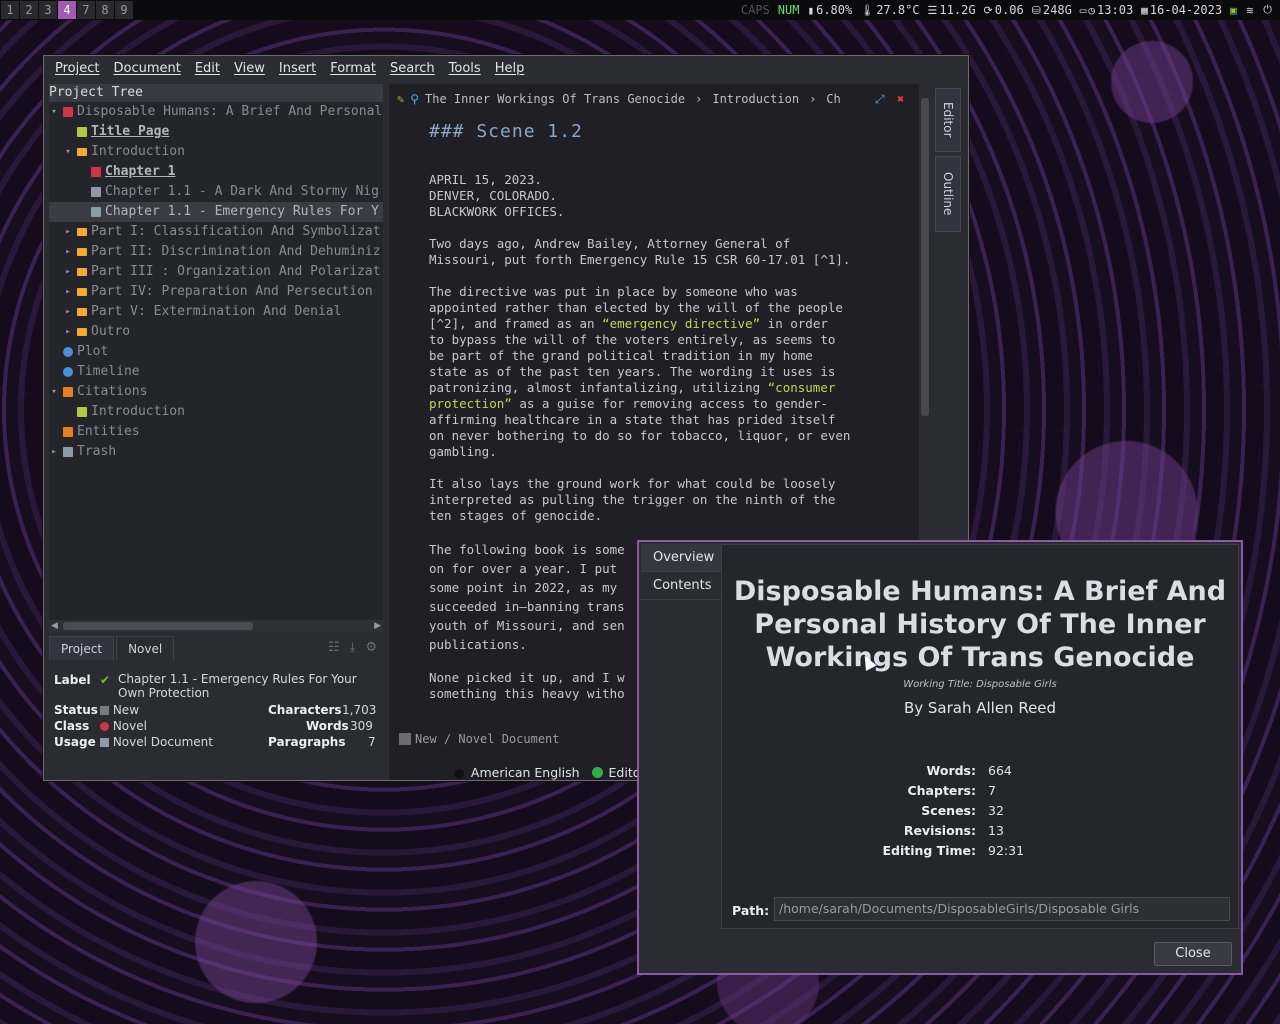 This screenshot has width=1280, height=1024. What do you see at coordinates (236, 271) in the screenshot?
I see `tree-item-label: Part III : Organization And Polarizat` at bounding box center [236, 271].